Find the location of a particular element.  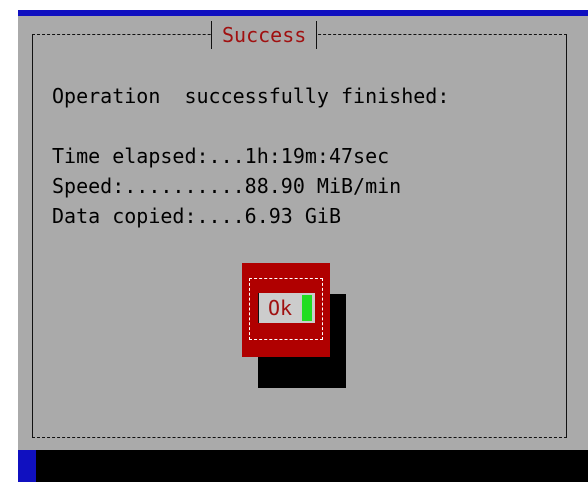

ok-button: Ok is located at coordinates (286, 310).